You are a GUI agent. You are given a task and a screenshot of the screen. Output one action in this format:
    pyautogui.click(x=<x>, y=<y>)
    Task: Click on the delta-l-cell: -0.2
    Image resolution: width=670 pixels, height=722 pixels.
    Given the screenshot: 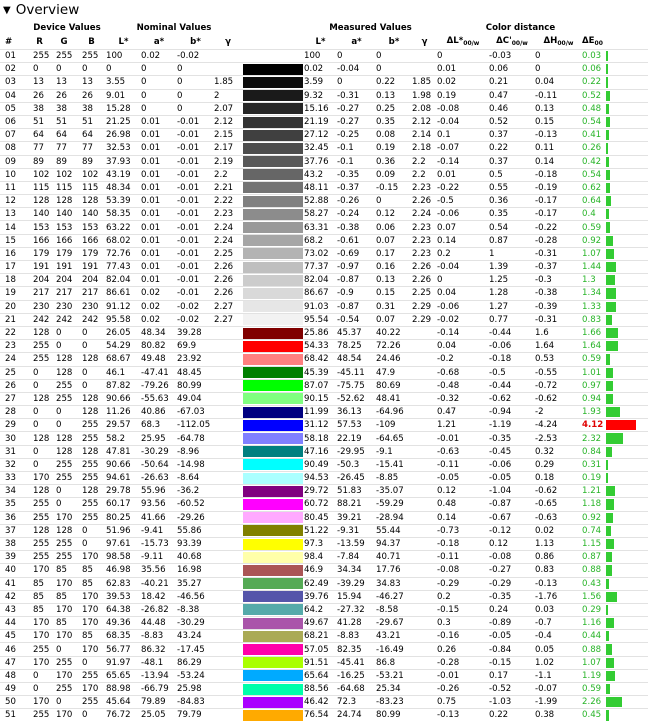 What is the action you would take?
    pyautogui.click(x=463, y=359)
    